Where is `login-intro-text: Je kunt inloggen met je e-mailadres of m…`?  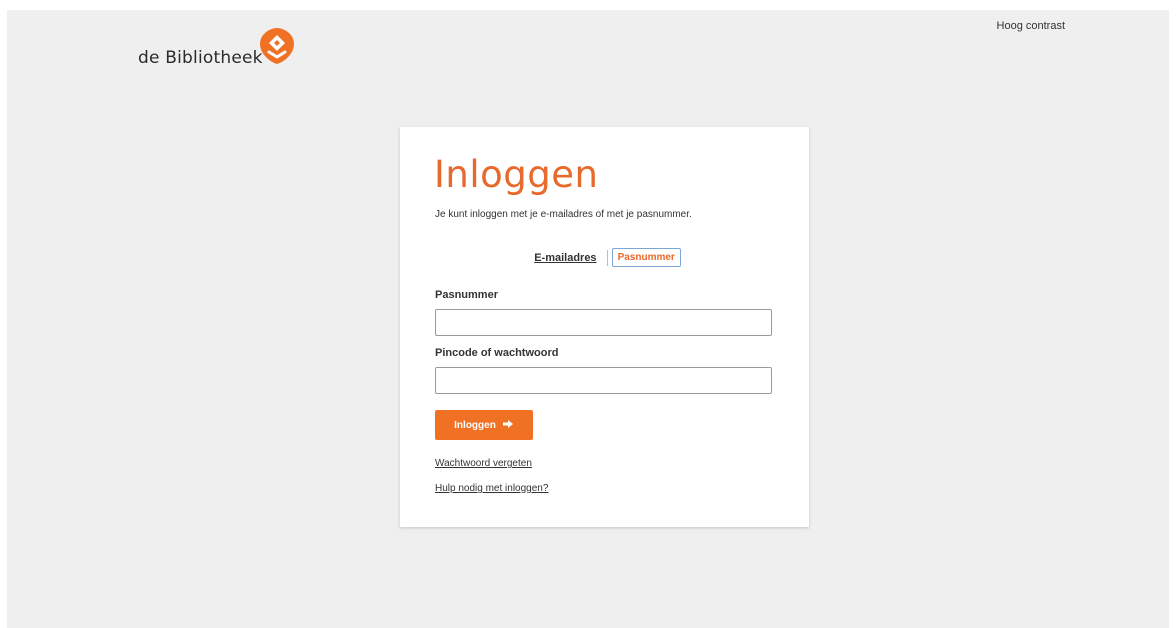
login-intro-text: Je kunt inloggen met je e-mailadres of m… is located at coordinates (563, 214).